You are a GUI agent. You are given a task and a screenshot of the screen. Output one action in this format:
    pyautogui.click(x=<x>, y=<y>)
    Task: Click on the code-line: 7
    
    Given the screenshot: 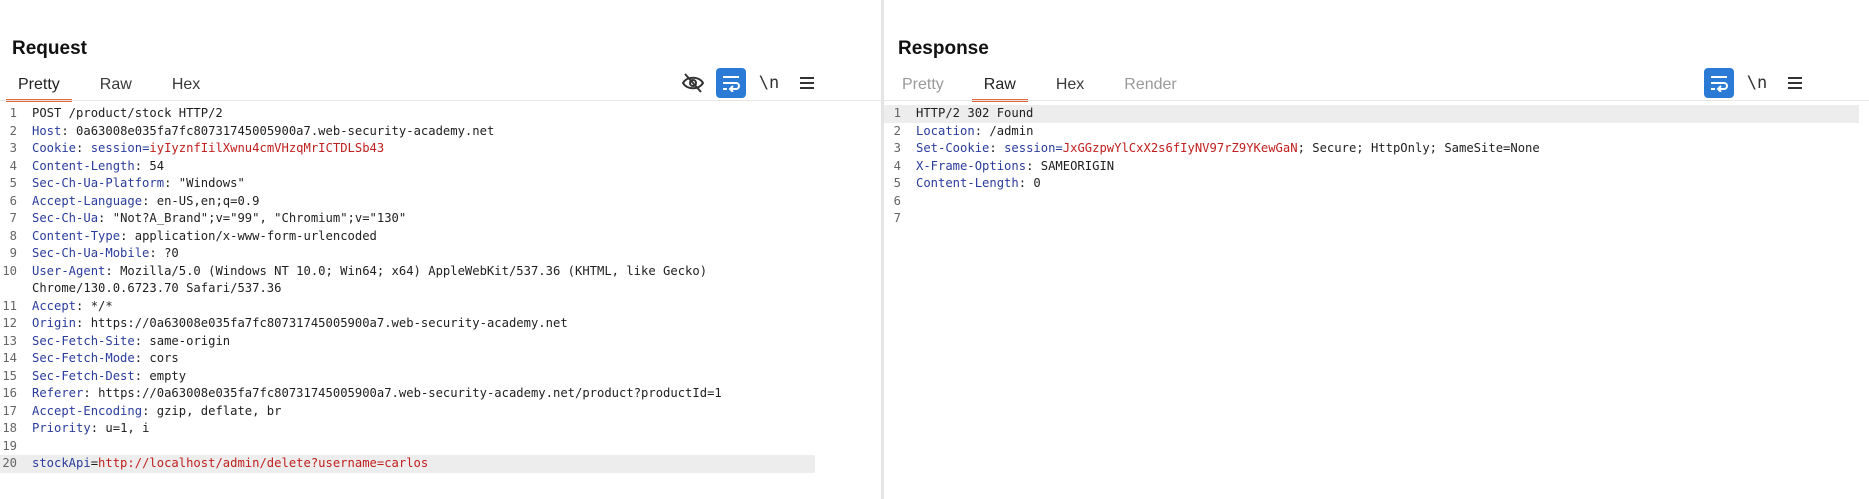 What is the action you would take?
    pyautogui.click(x=897, y=218)
    